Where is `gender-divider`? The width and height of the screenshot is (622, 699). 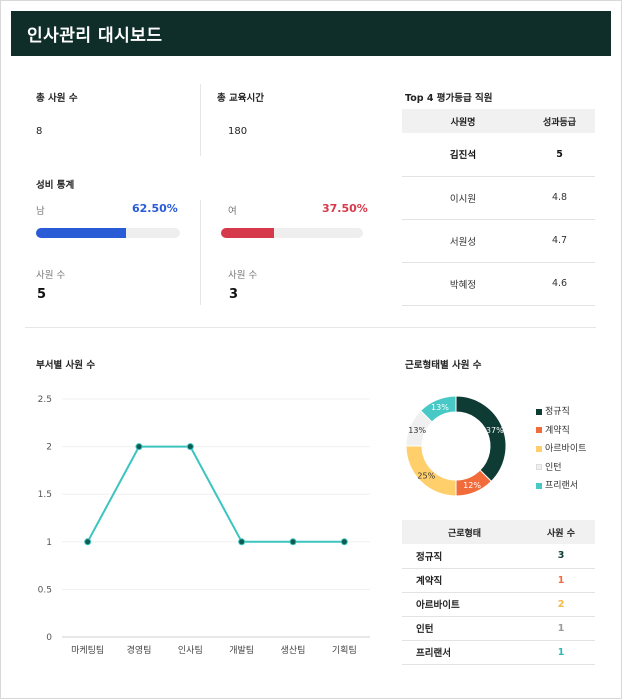
gender-divider is located at coordinates (200, 252).